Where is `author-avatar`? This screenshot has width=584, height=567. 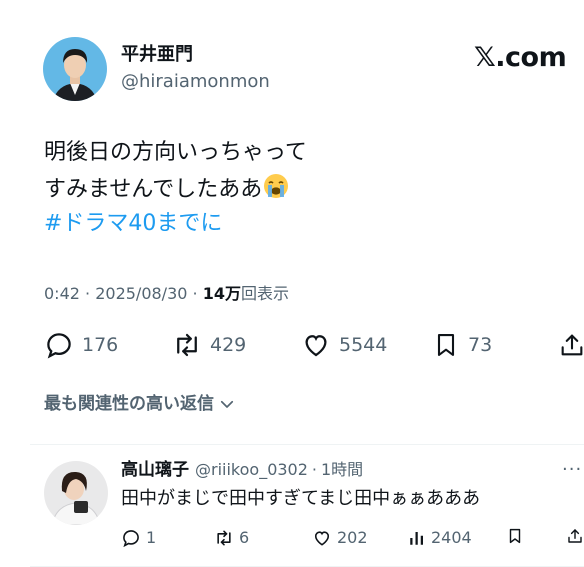
author-avatar is located at coordinates (75, 69).